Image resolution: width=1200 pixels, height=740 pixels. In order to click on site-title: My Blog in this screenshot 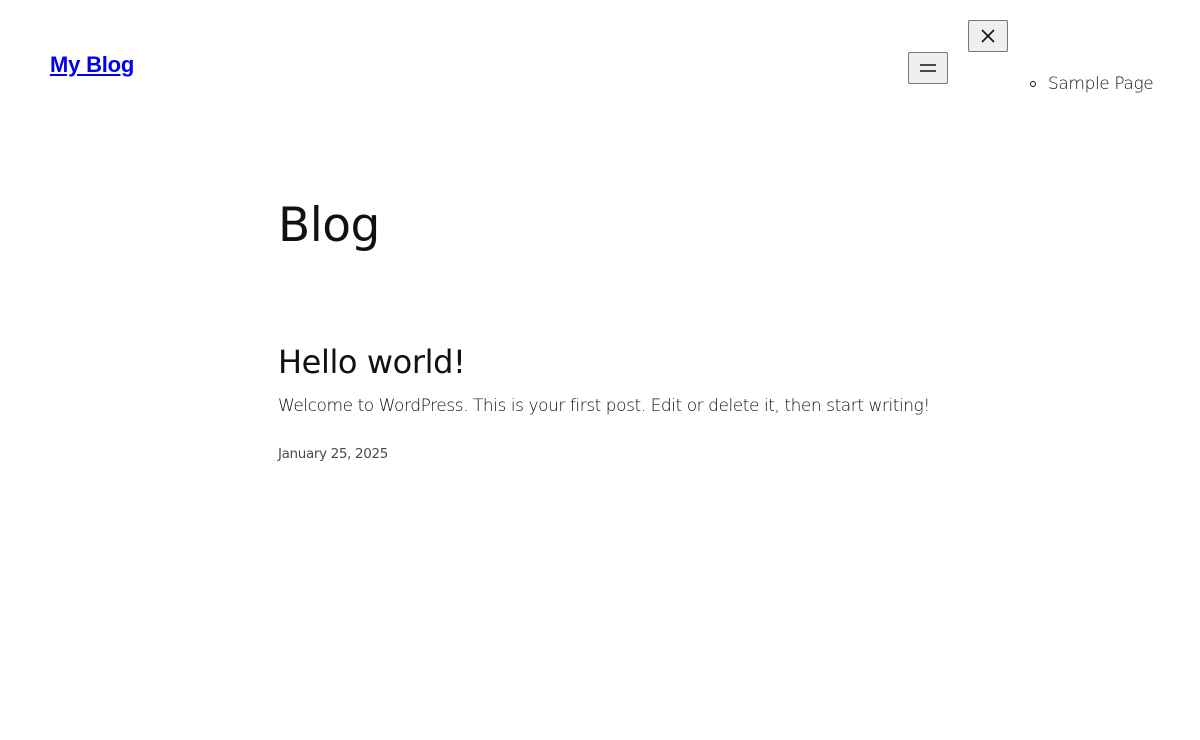, I will do `click(92, 65)`.